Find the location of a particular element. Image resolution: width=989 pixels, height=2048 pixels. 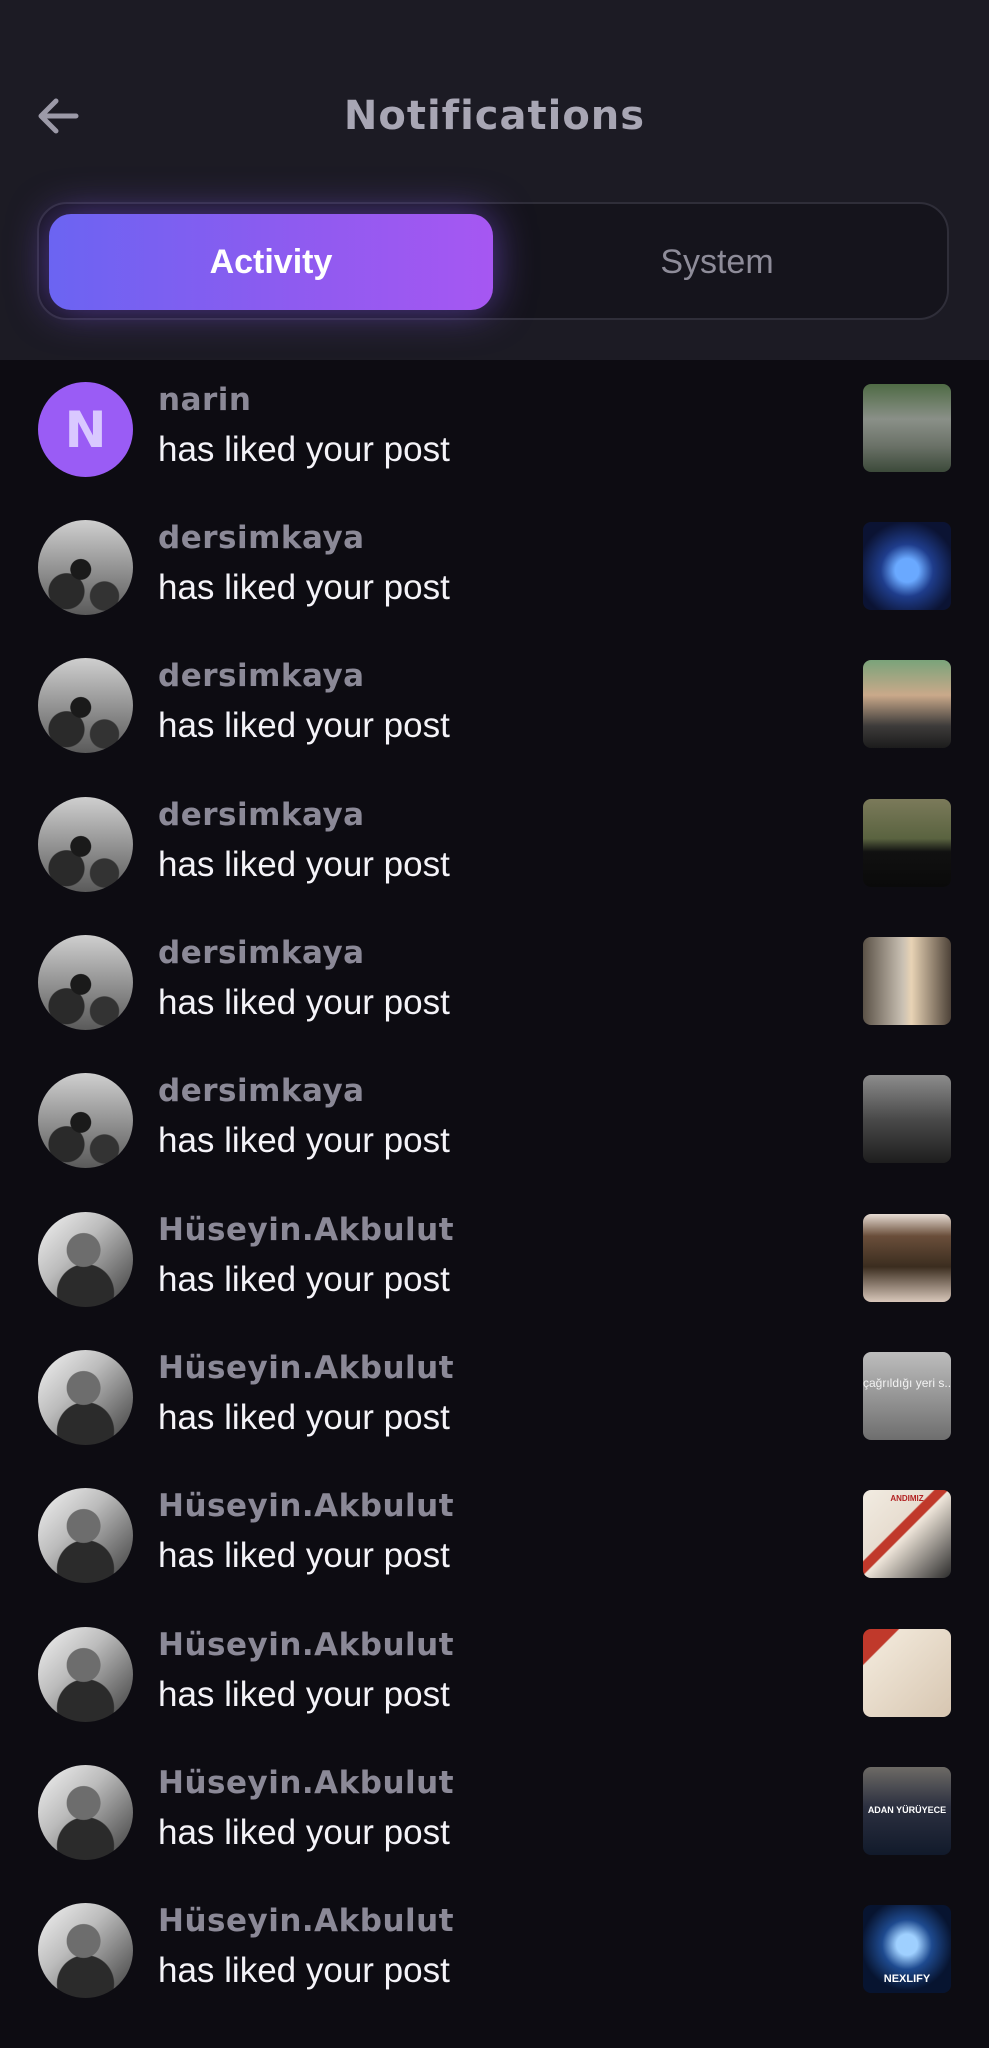

tab-bar: Activity System is located at coordinates (493, 261).